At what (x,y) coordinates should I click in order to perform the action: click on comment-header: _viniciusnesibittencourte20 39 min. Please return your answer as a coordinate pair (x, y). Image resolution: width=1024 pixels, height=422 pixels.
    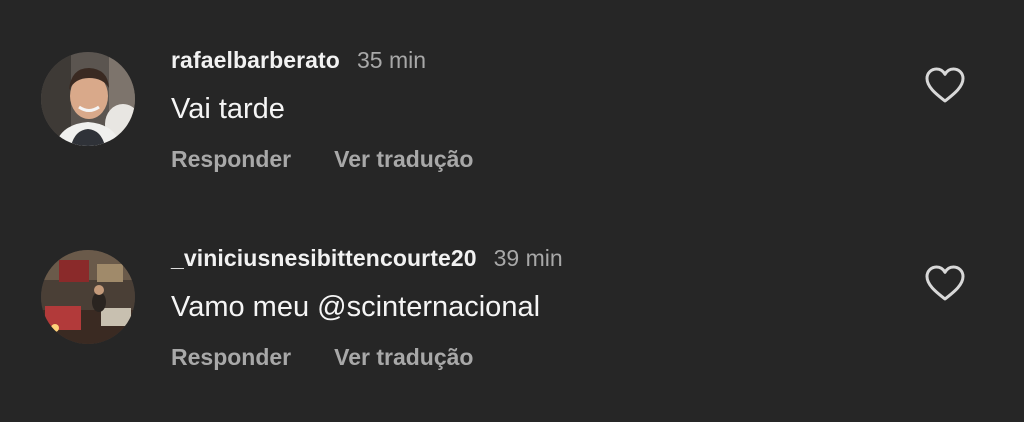
    Looking at the image, I should click on (367, 260).